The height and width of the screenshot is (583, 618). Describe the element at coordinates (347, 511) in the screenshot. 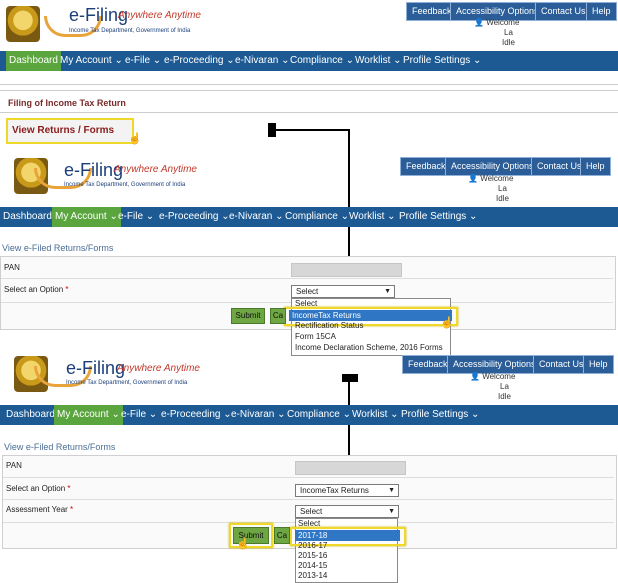

I see `assessment-year-select: Select ▼` at that location.